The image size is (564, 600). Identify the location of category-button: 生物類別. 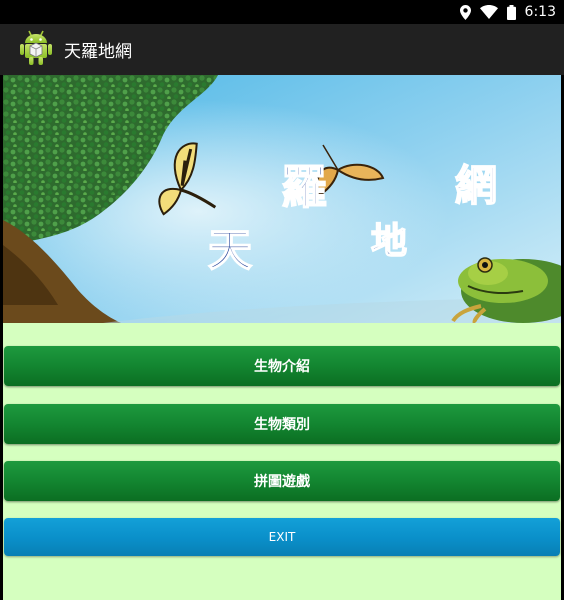
(282, 424).